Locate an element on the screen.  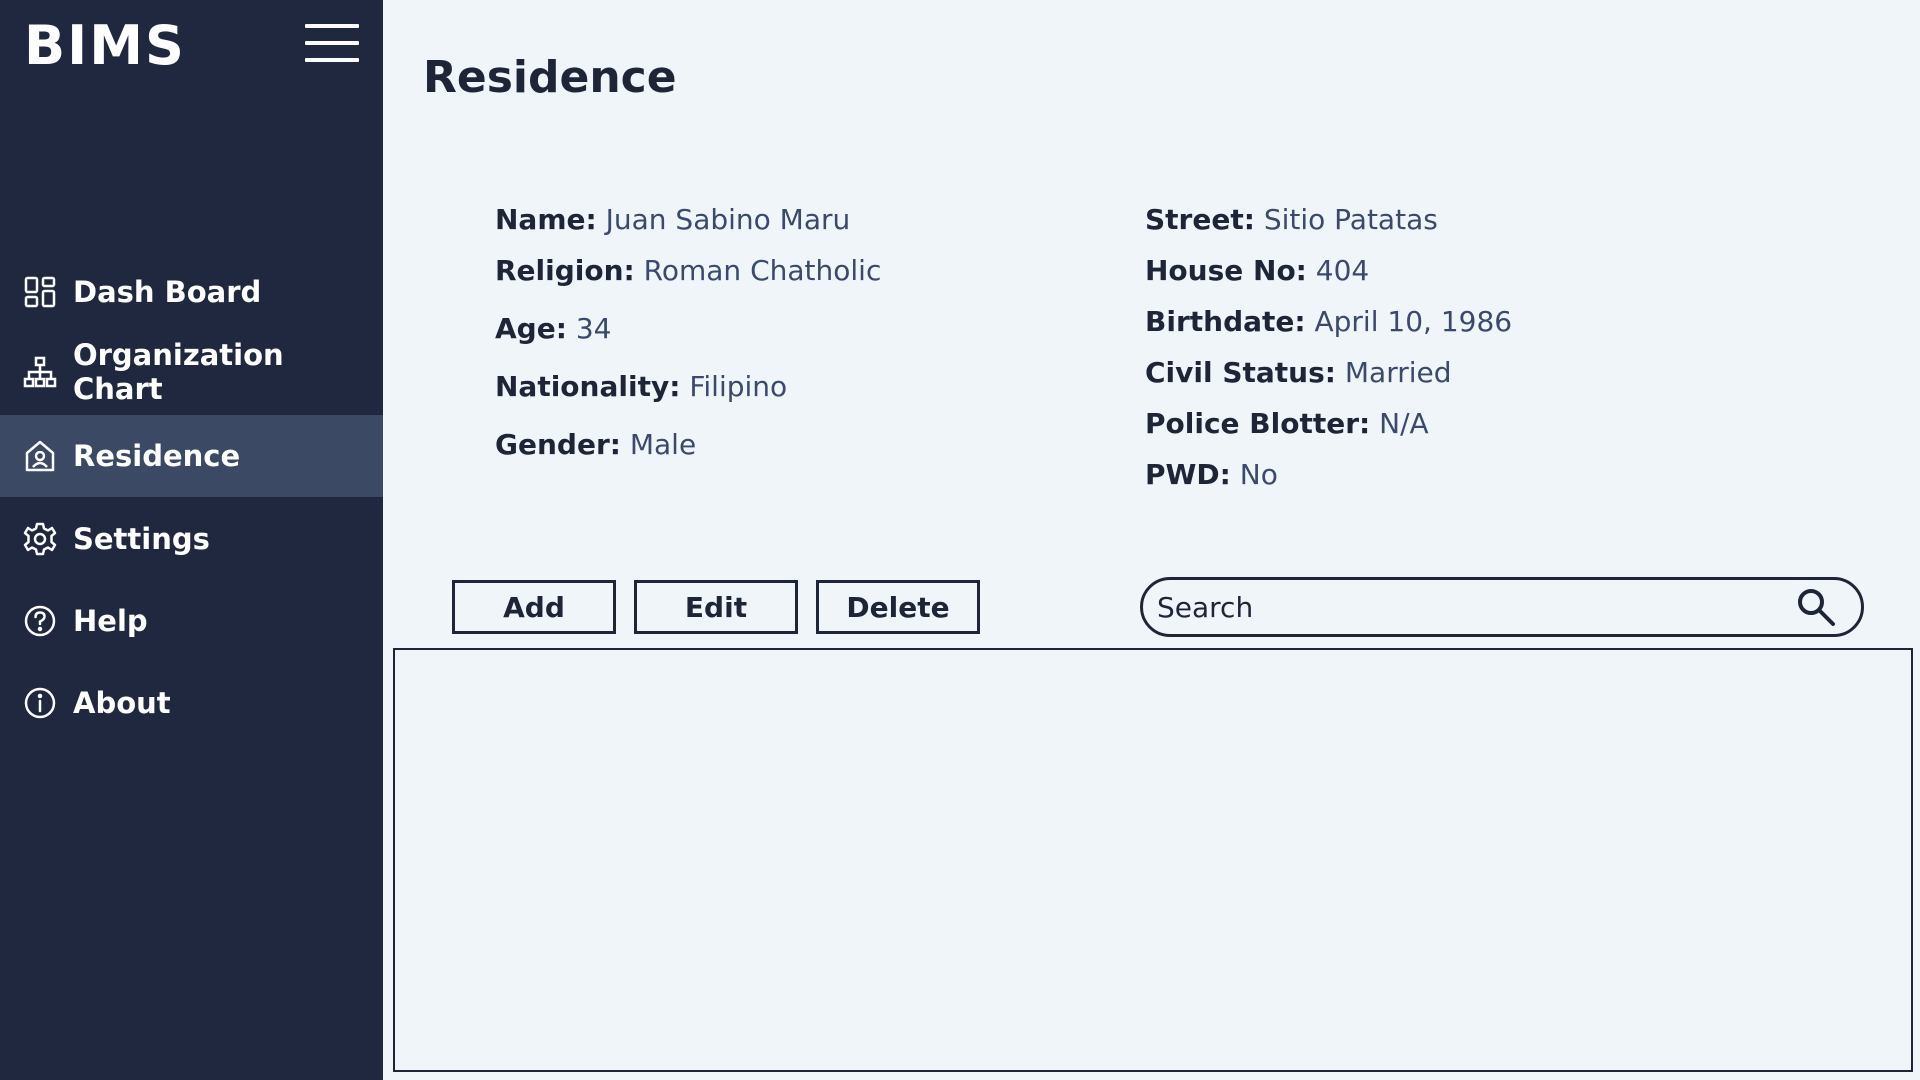
detail-value: N/A is located at coordinates (1404, 423).